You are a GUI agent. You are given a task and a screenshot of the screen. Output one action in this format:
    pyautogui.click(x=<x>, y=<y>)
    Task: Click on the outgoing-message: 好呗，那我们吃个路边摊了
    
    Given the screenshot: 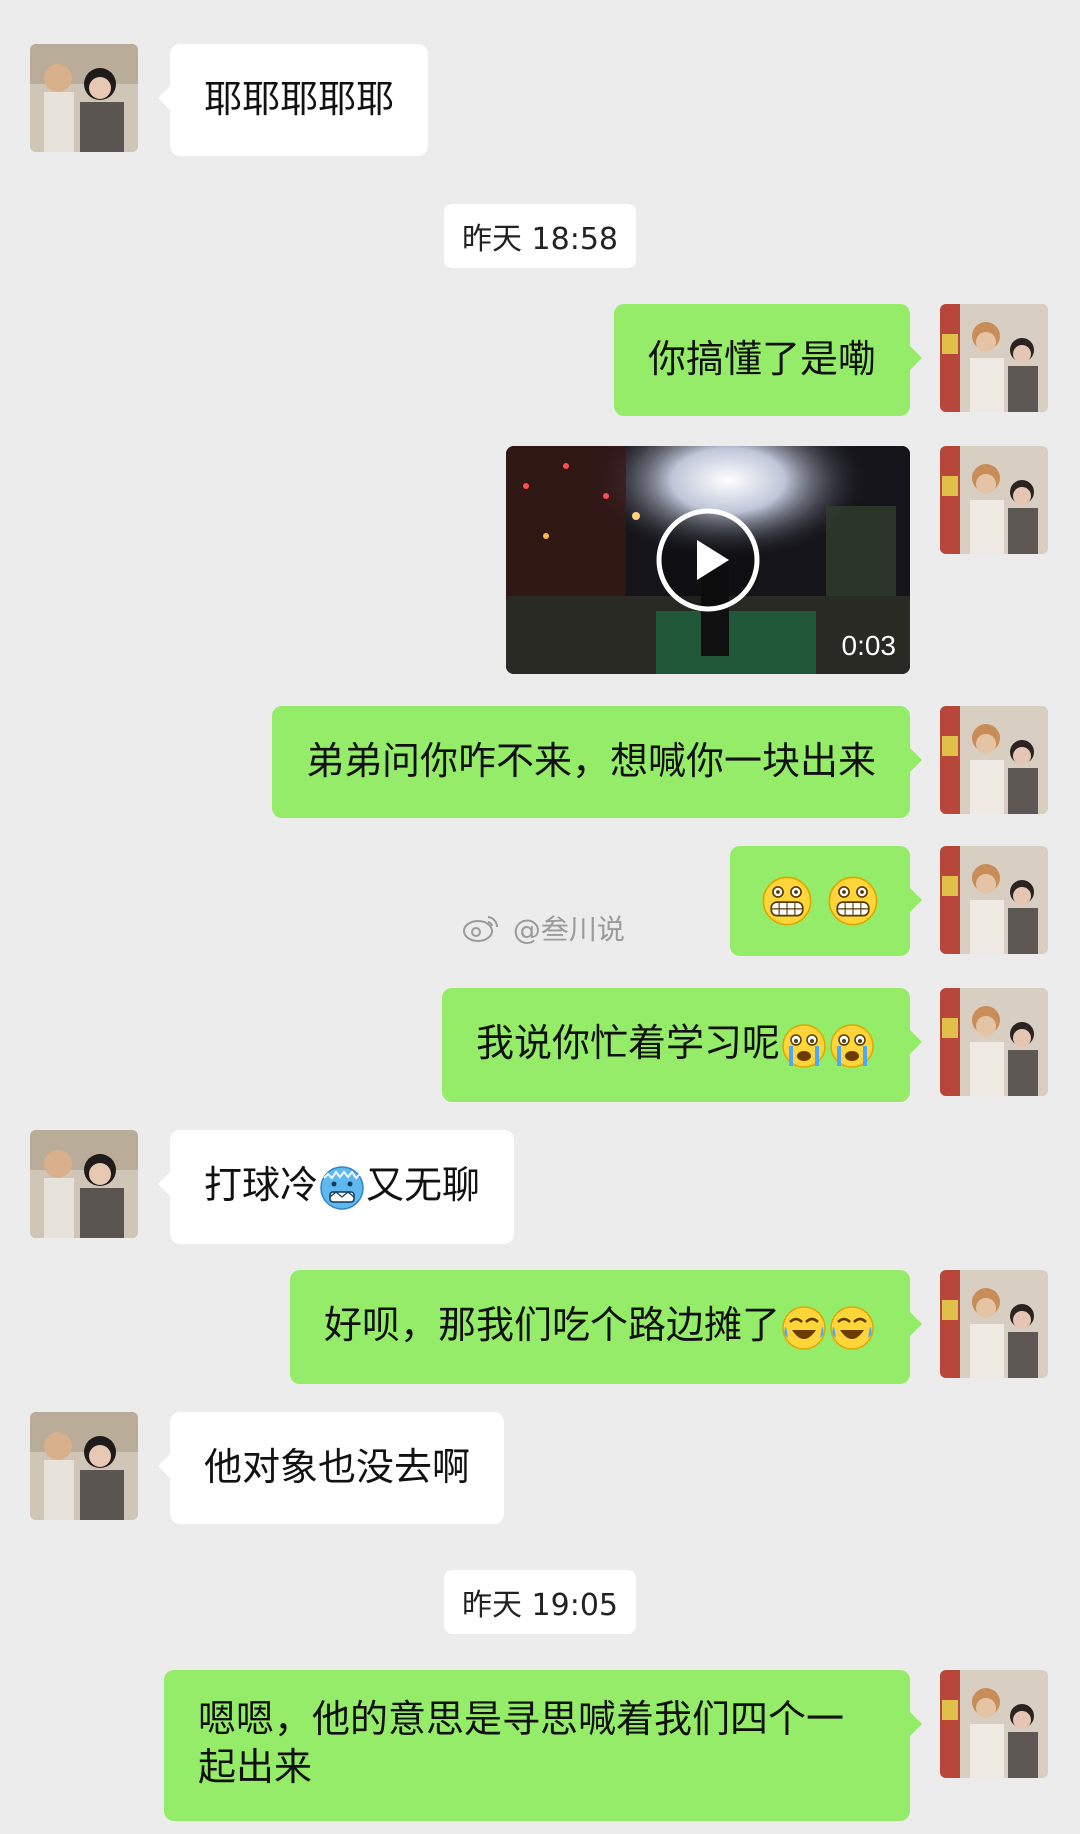 What is the action you would take?
    pyautogui.click(x=606, y=1327)
    